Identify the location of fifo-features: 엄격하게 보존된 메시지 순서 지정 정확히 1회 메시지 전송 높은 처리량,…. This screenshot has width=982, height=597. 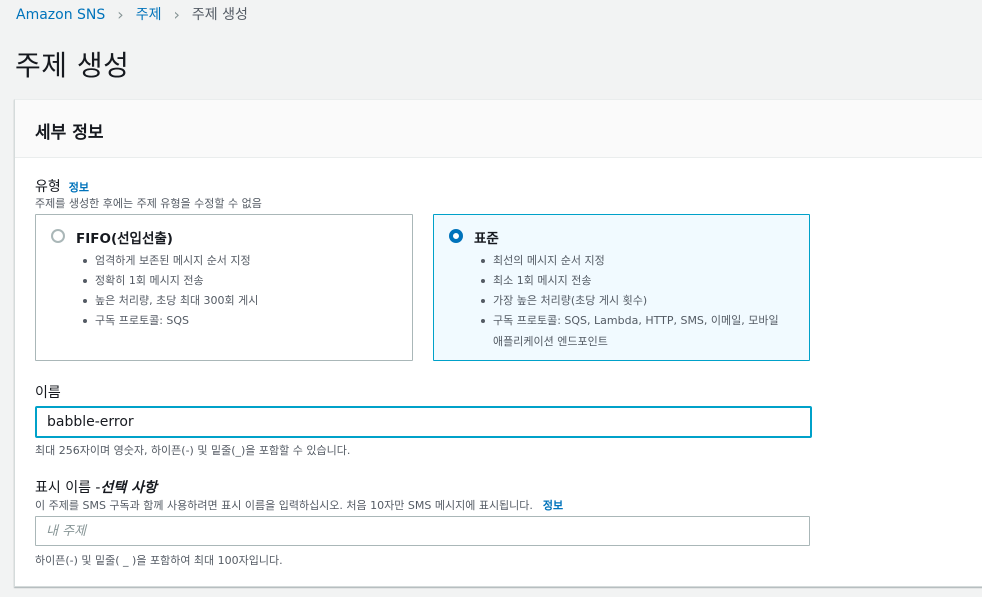
(170, 291).